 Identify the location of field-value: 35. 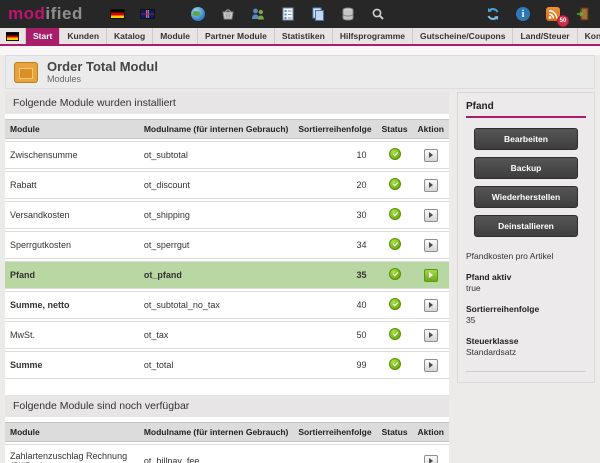
(471, 320).